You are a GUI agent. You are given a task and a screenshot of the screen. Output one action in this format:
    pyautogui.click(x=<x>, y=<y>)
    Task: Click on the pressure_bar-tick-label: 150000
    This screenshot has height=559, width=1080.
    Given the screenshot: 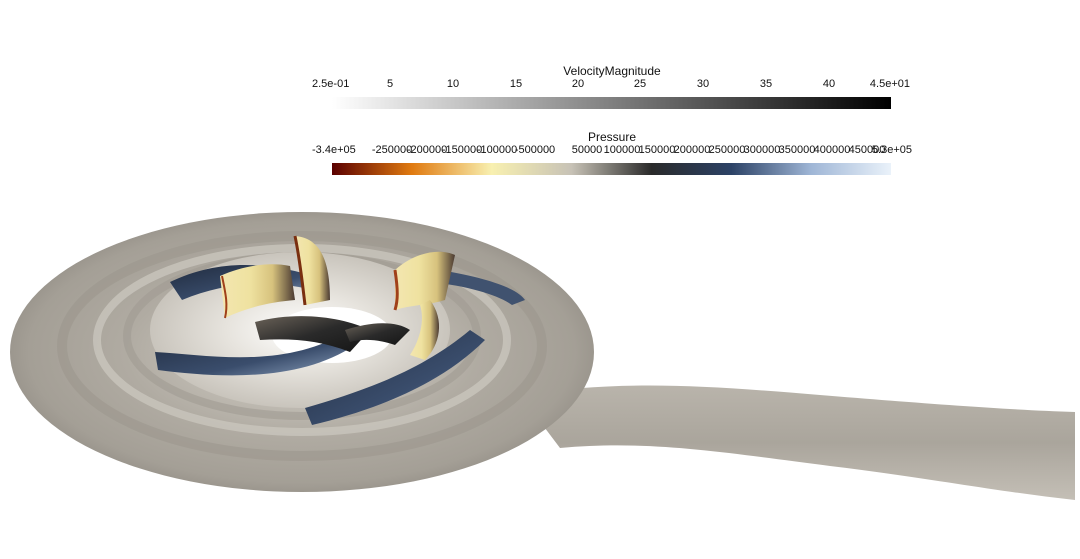 What is the action you would take?
    pyautogui.click(x=657, y=150)
    